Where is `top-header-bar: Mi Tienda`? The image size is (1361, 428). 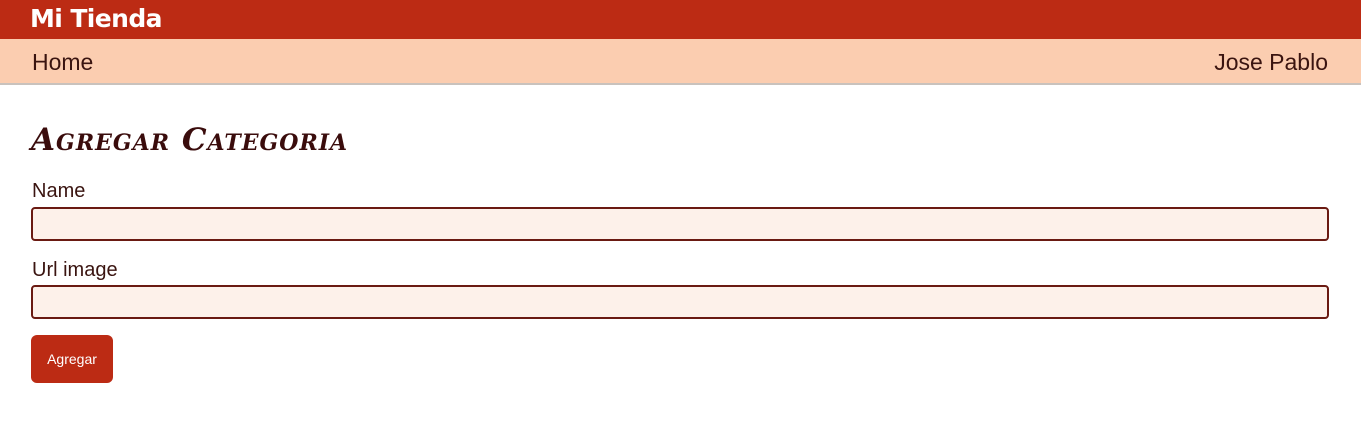
top-header-bar: Mi Tienda is located at coordinates (680, 19).